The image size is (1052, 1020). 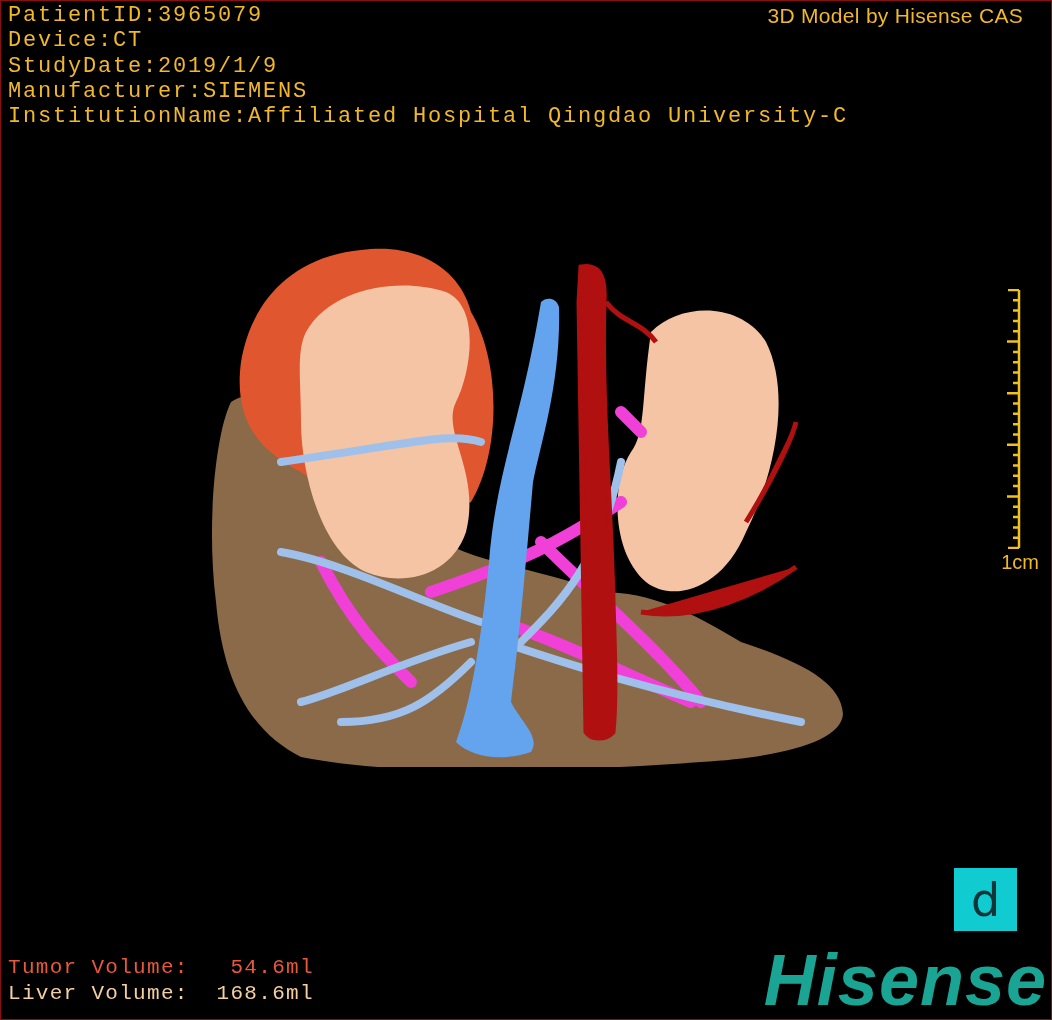 What do you see at coordinates (136, 16) in the screenshot?
I see `study-info-text: PatientID:3965079` at bounding box center [136, 16].